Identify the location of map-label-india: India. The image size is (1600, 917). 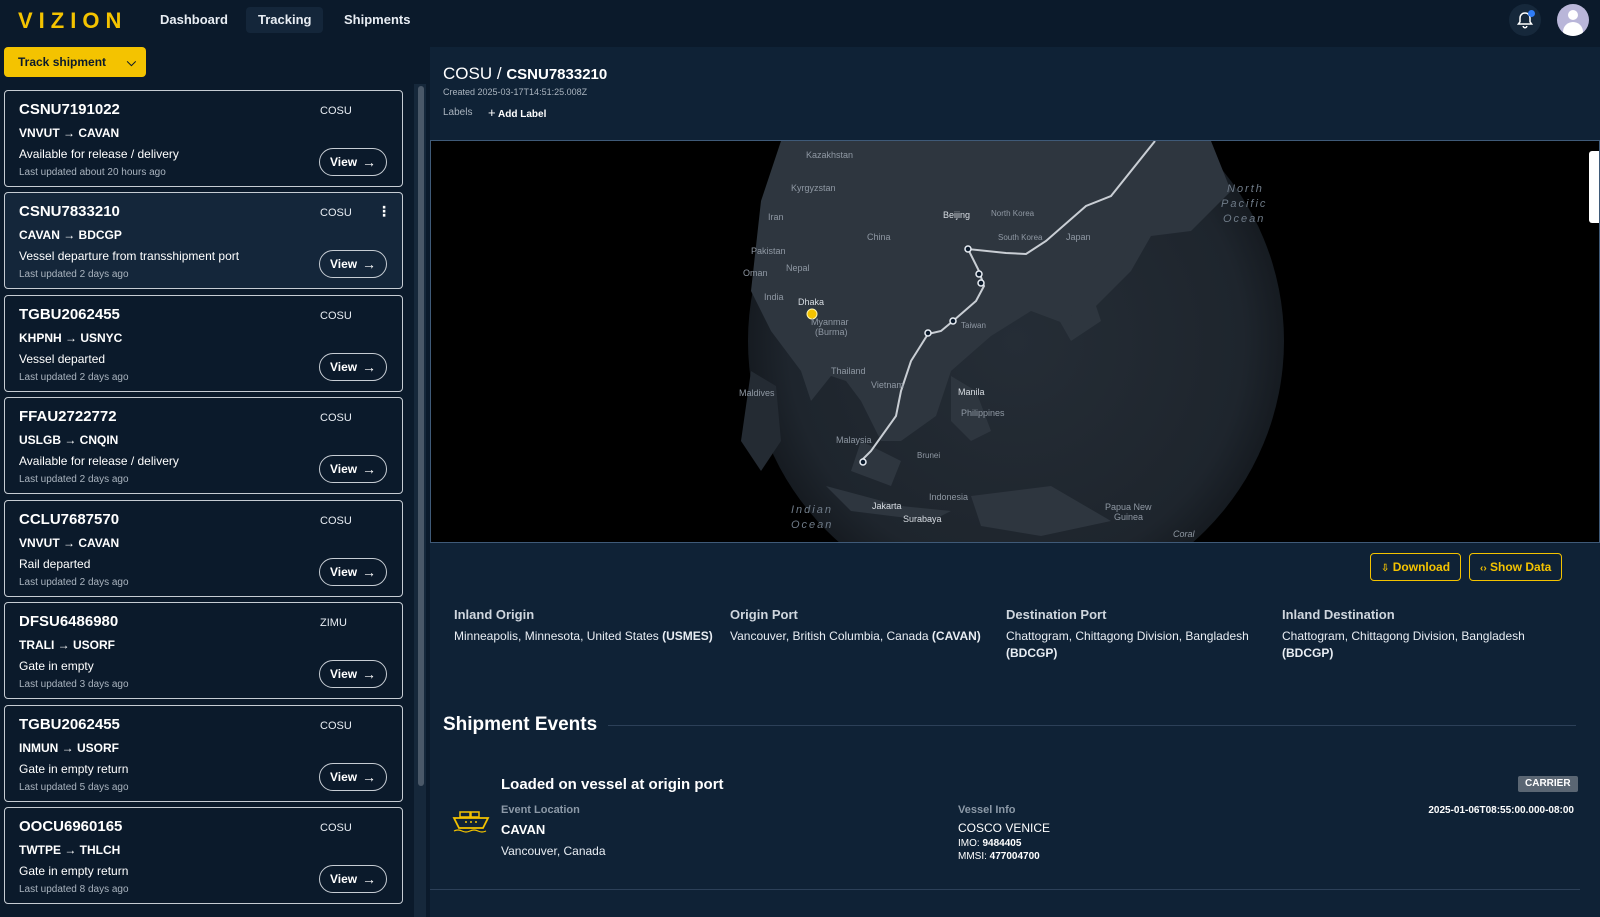
(774, 297).